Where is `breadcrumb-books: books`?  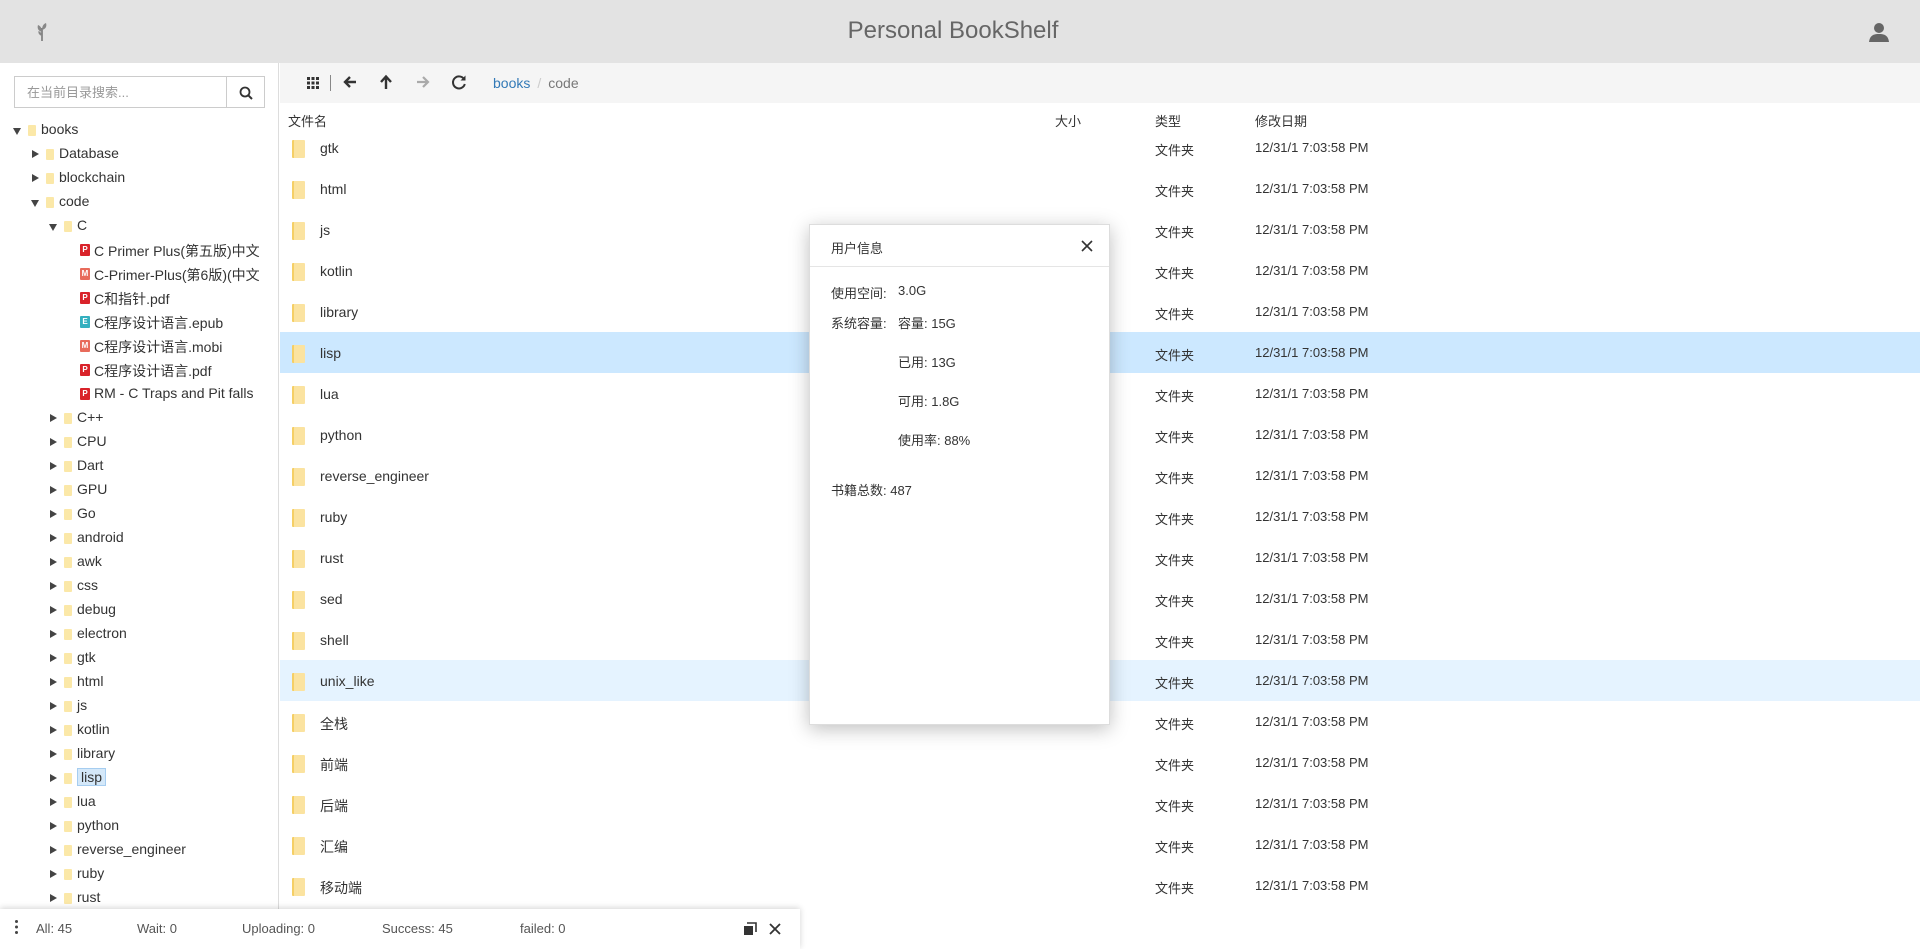
breadcrumb-books: books is located at coordinates (511, 83).